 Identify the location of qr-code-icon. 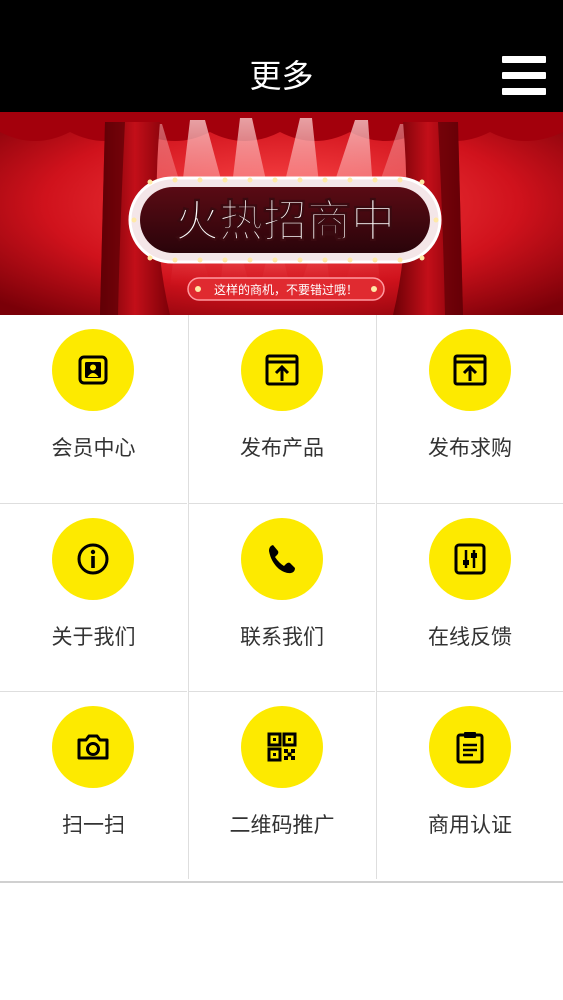
(282, 747).